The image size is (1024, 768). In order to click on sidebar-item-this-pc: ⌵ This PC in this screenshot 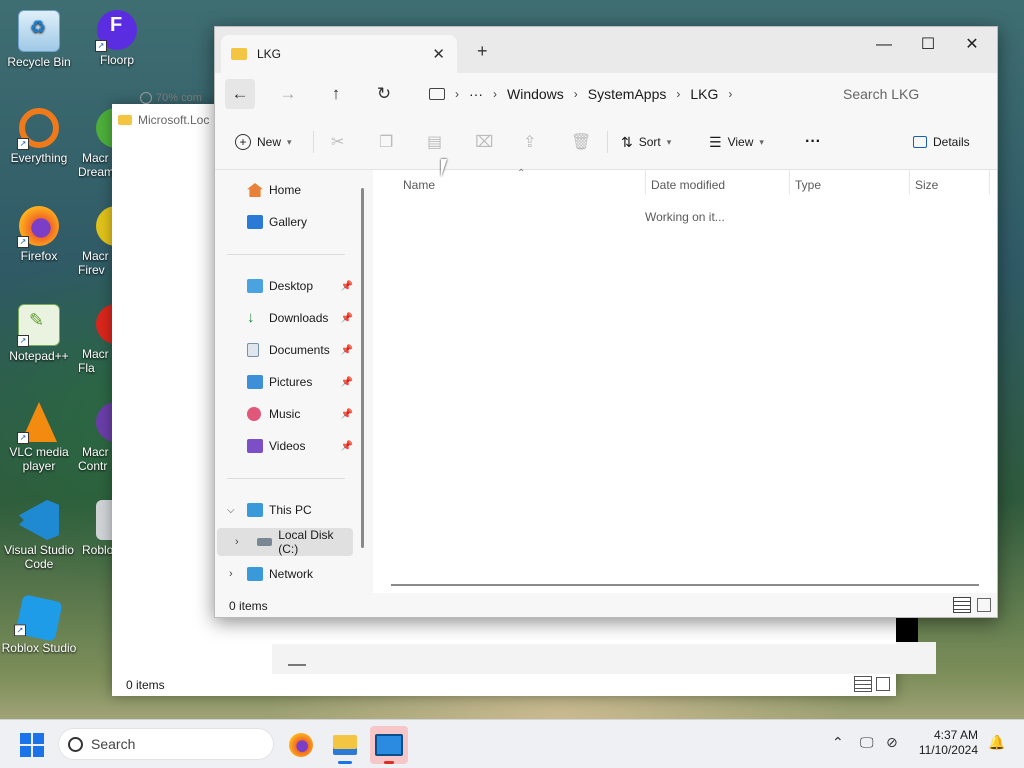, I will do `click(285, 510)`.